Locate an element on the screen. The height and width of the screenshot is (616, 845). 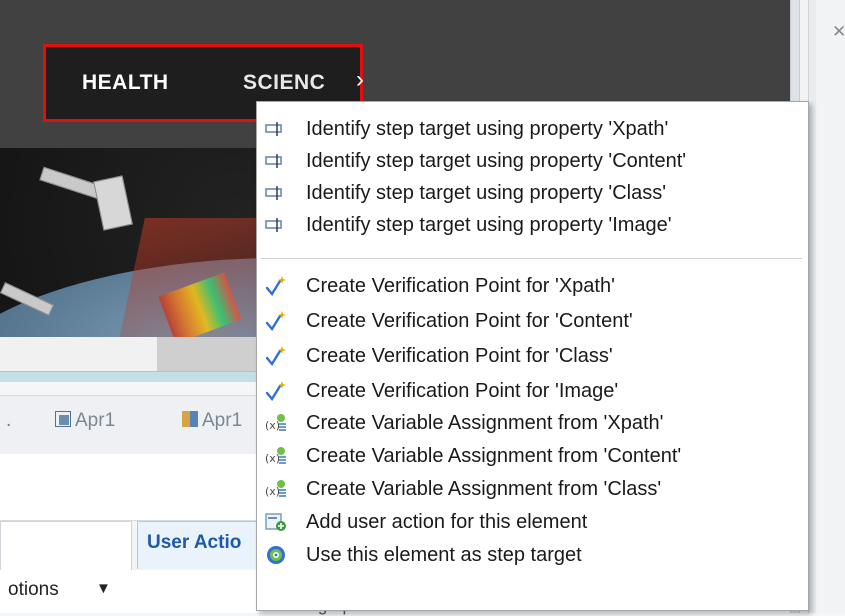
close-icon: ✕ is located at coordinates (838, 32).